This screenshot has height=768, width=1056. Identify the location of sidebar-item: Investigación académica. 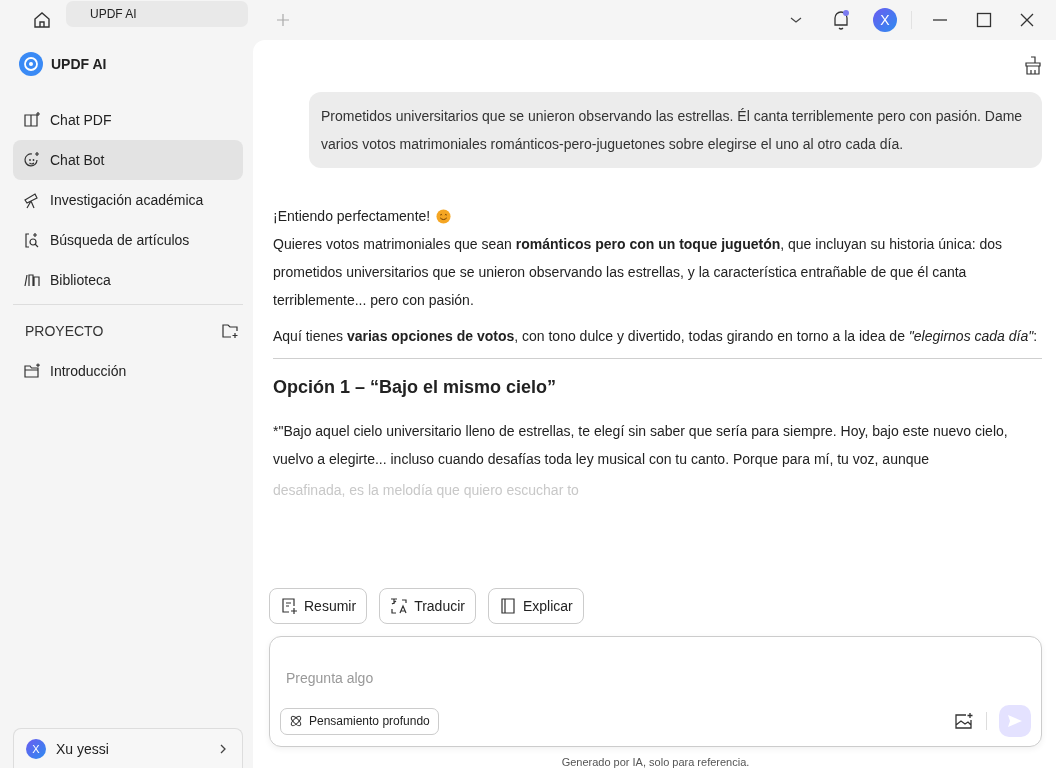
(128, 200).